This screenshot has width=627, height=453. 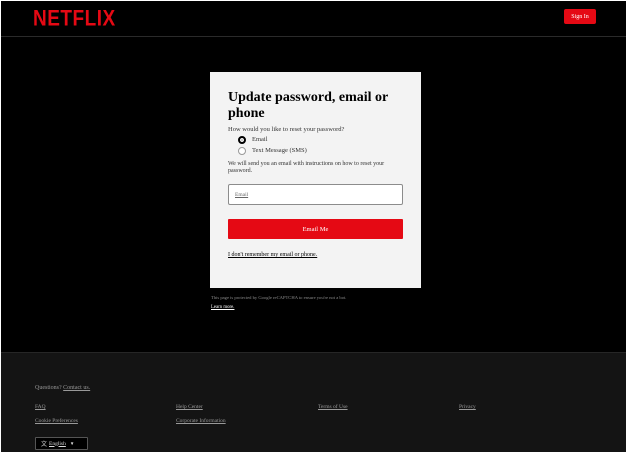 I want to click on footer-link-faq: FAQ, so click(x=40, y=407).